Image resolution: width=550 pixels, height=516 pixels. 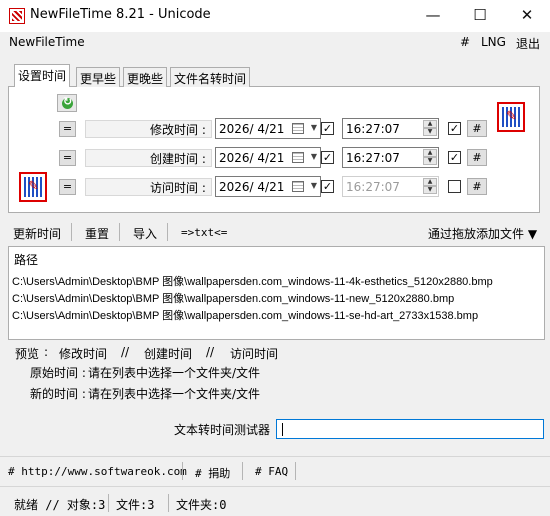 I want to click on donate-link: # 捐助, so click(x=212, y=473).